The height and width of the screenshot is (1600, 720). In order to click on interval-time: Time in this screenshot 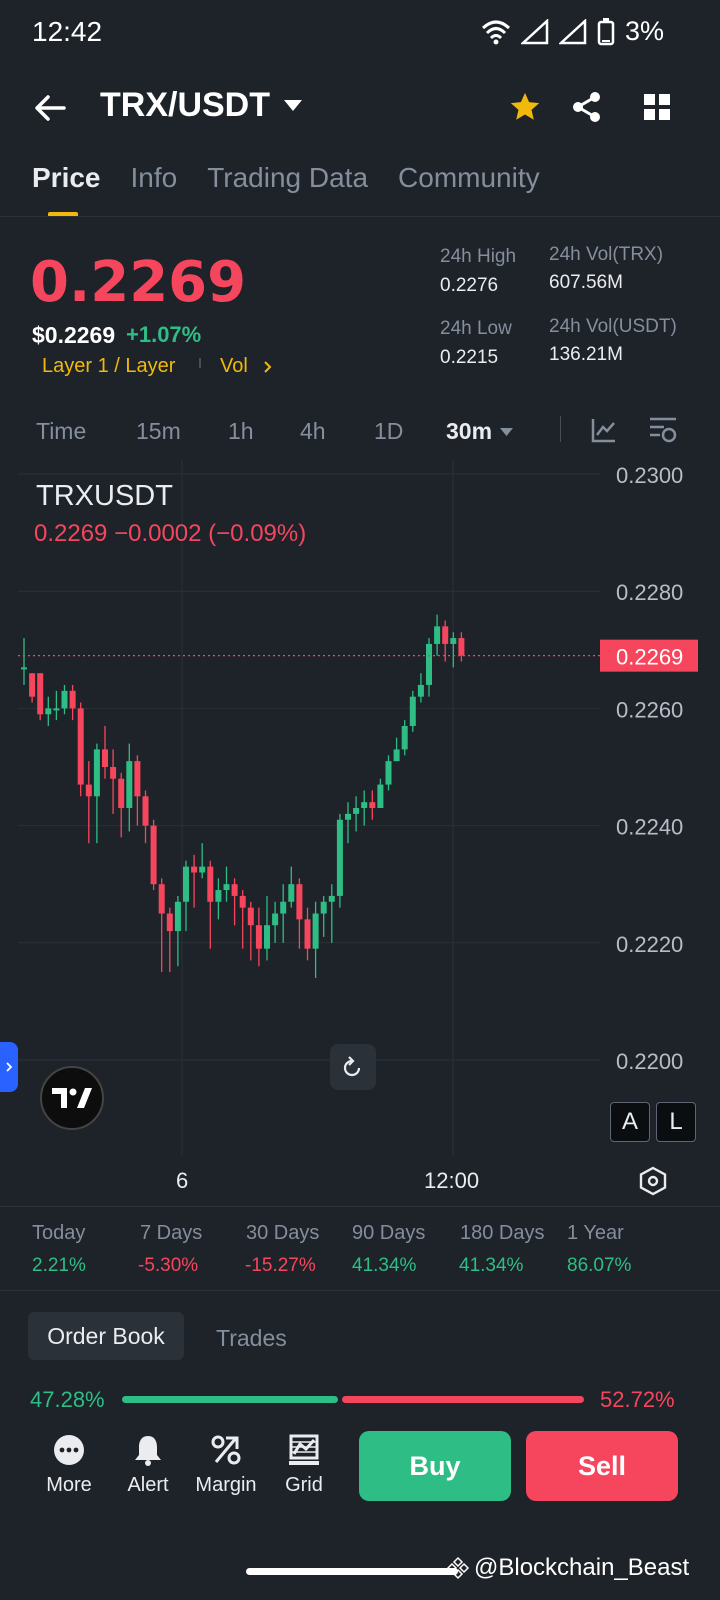, I will do `click(61, 431)`.